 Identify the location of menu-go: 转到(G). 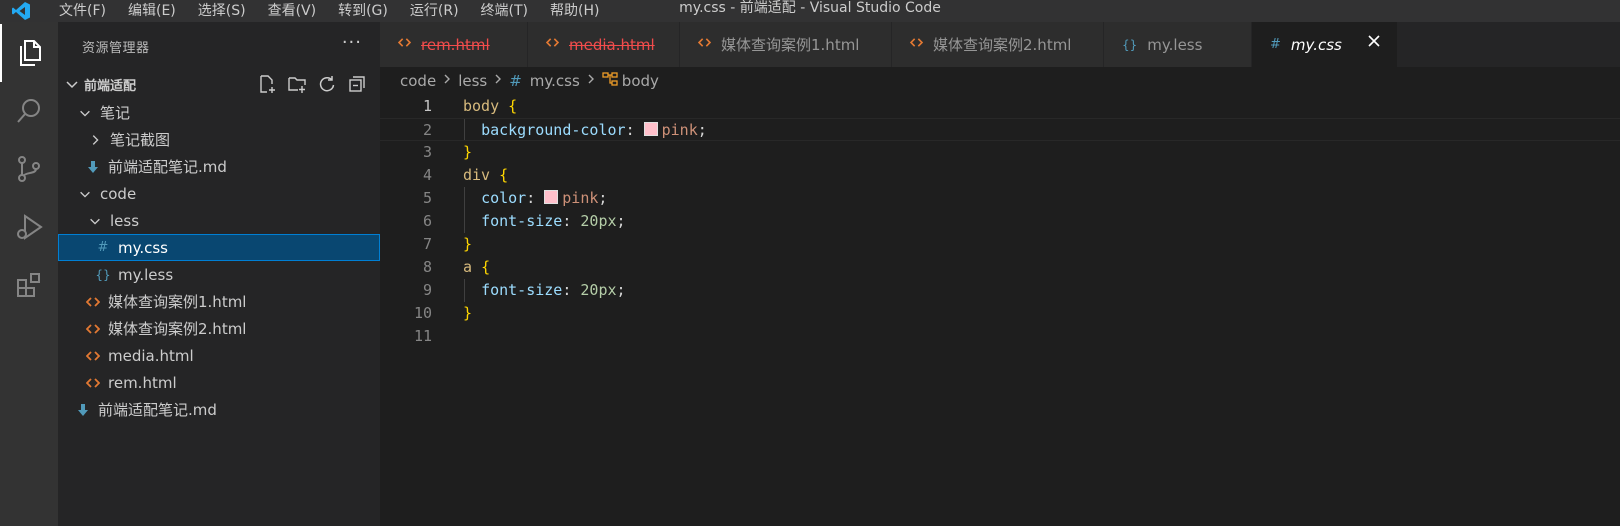
(363, 11).